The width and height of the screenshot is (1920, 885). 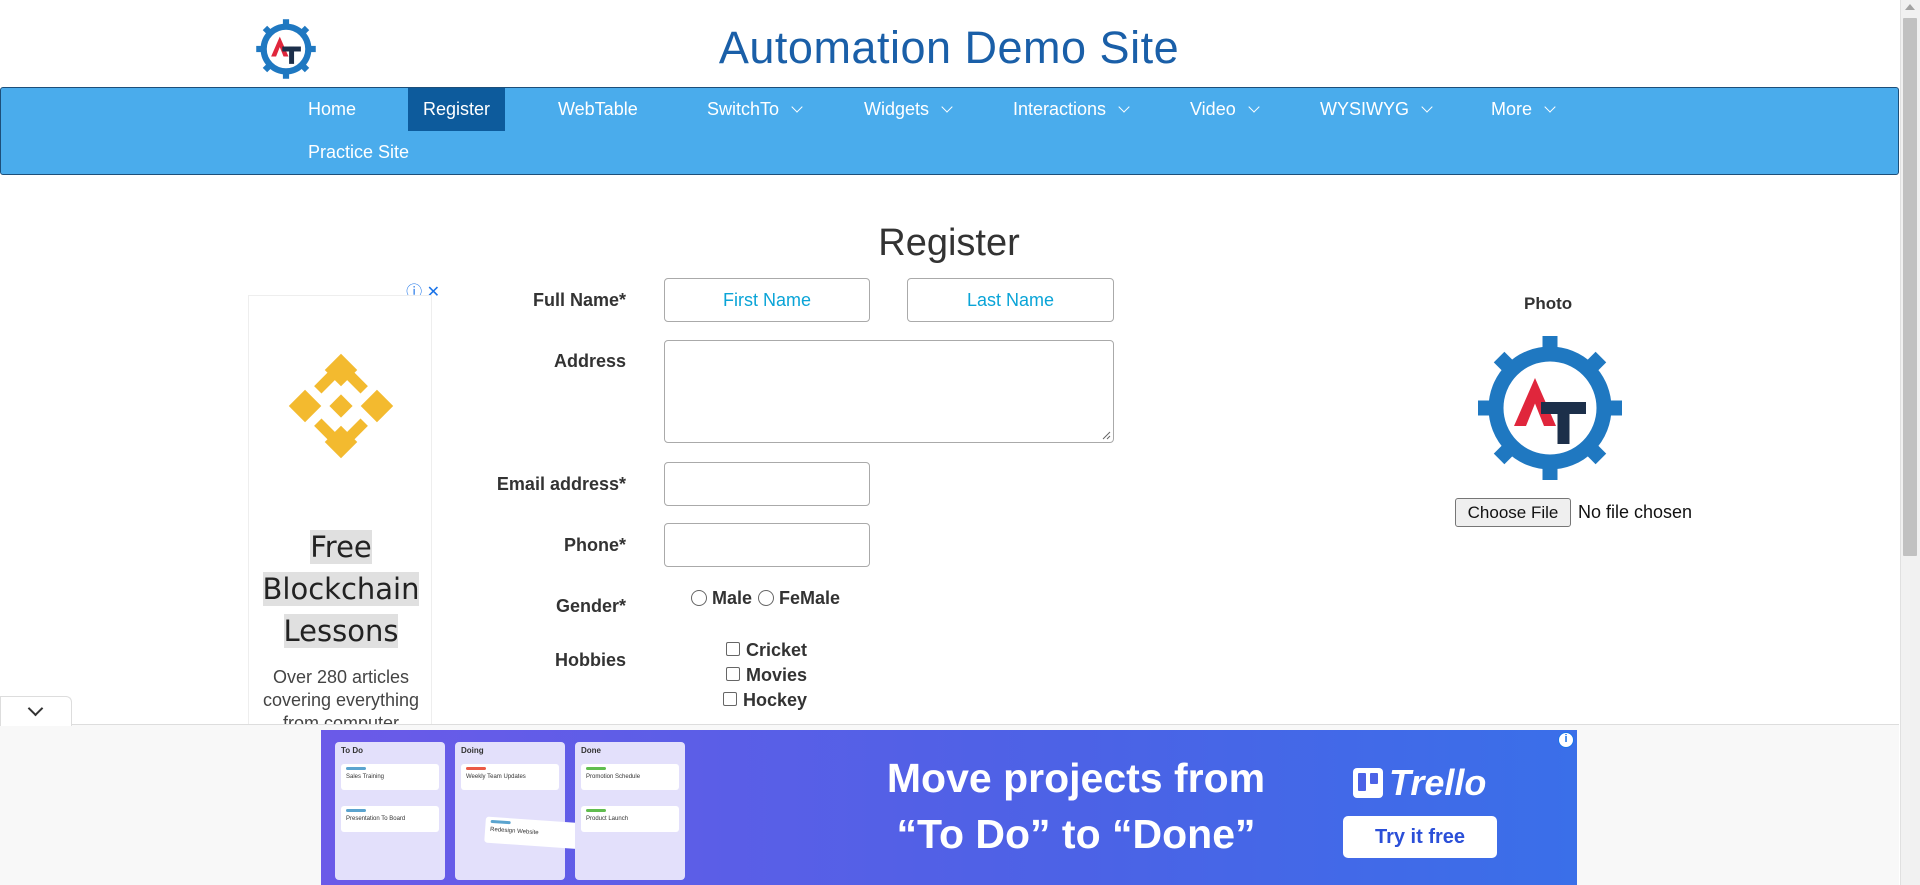 I want to click on nav-switchto-label: SwitchTo, so click(x=743, y=109).